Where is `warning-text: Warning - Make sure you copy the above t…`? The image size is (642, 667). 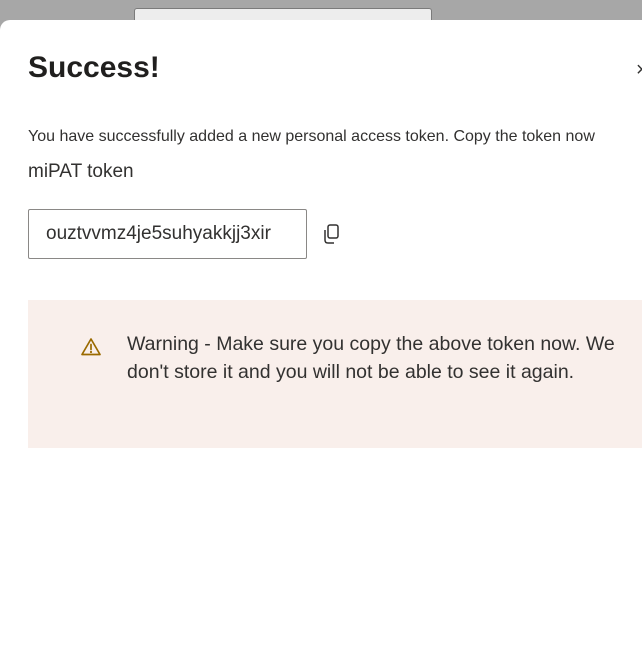
warning-text: Warning - Make sure you copy the above t… is located at coordinates (371, 358).